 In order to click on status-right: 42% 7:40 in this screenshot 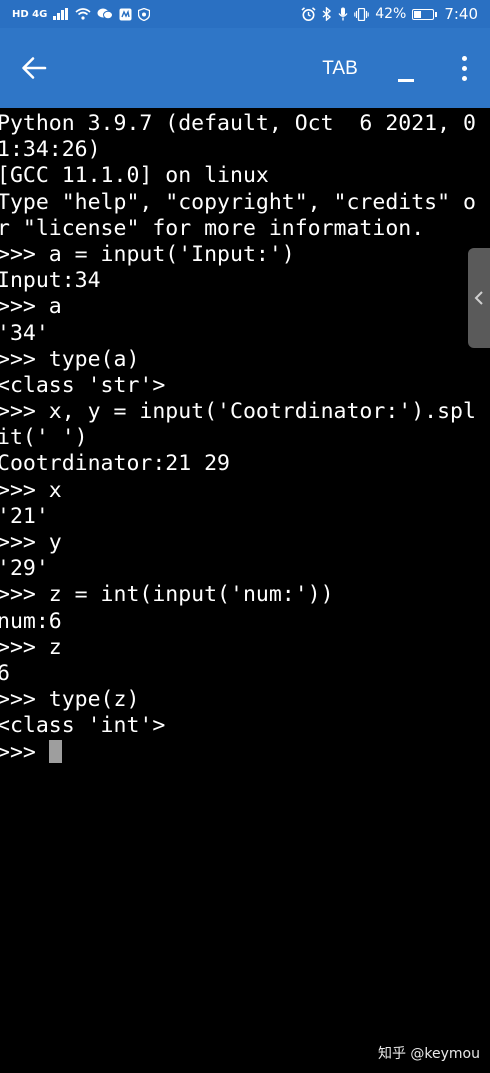, I will do `click(389, 14)`.